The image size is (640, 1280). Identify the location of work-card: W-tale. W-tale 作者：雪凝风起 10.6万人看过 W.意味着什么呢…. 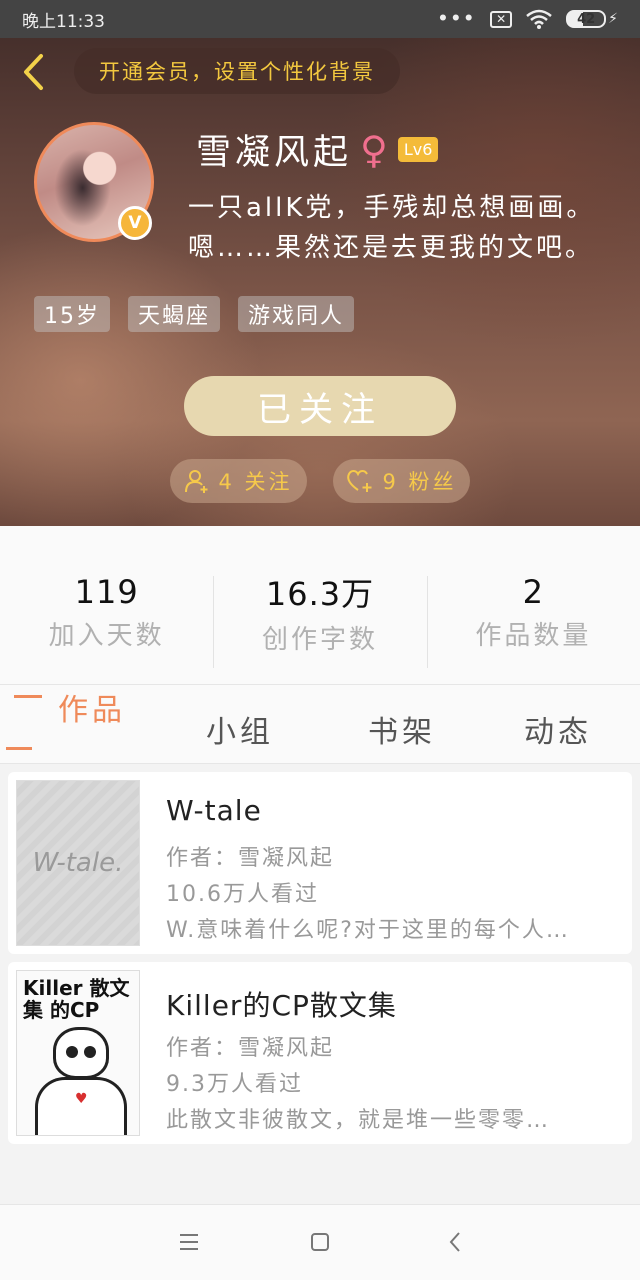
(320, 863).